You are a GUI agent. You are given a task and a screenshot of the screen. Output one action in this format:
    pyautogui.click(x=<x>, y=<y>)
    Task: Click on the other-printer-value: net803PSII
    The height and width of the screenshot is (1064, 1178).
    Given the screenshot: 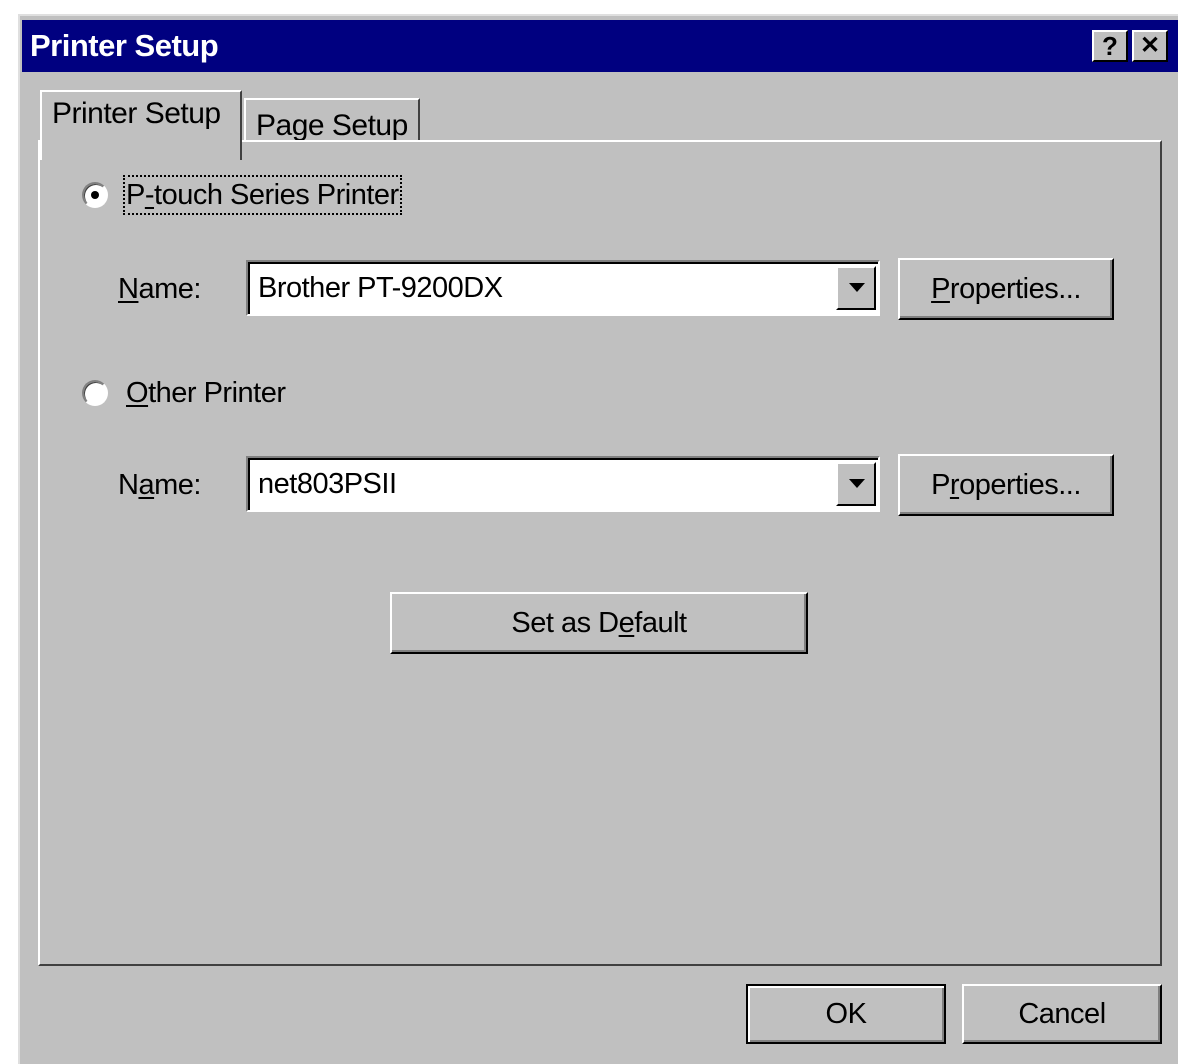 What is the action you would take?
    pyautogui.click(x=327, y=484)
    